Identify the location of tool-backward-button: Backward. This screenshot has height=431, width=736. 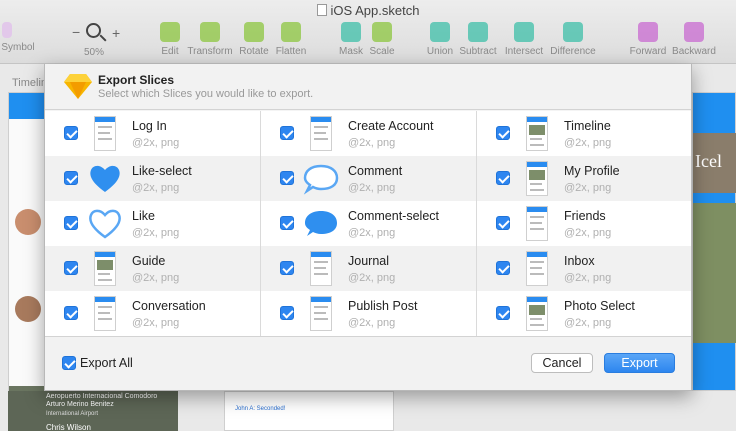
(694, 39).